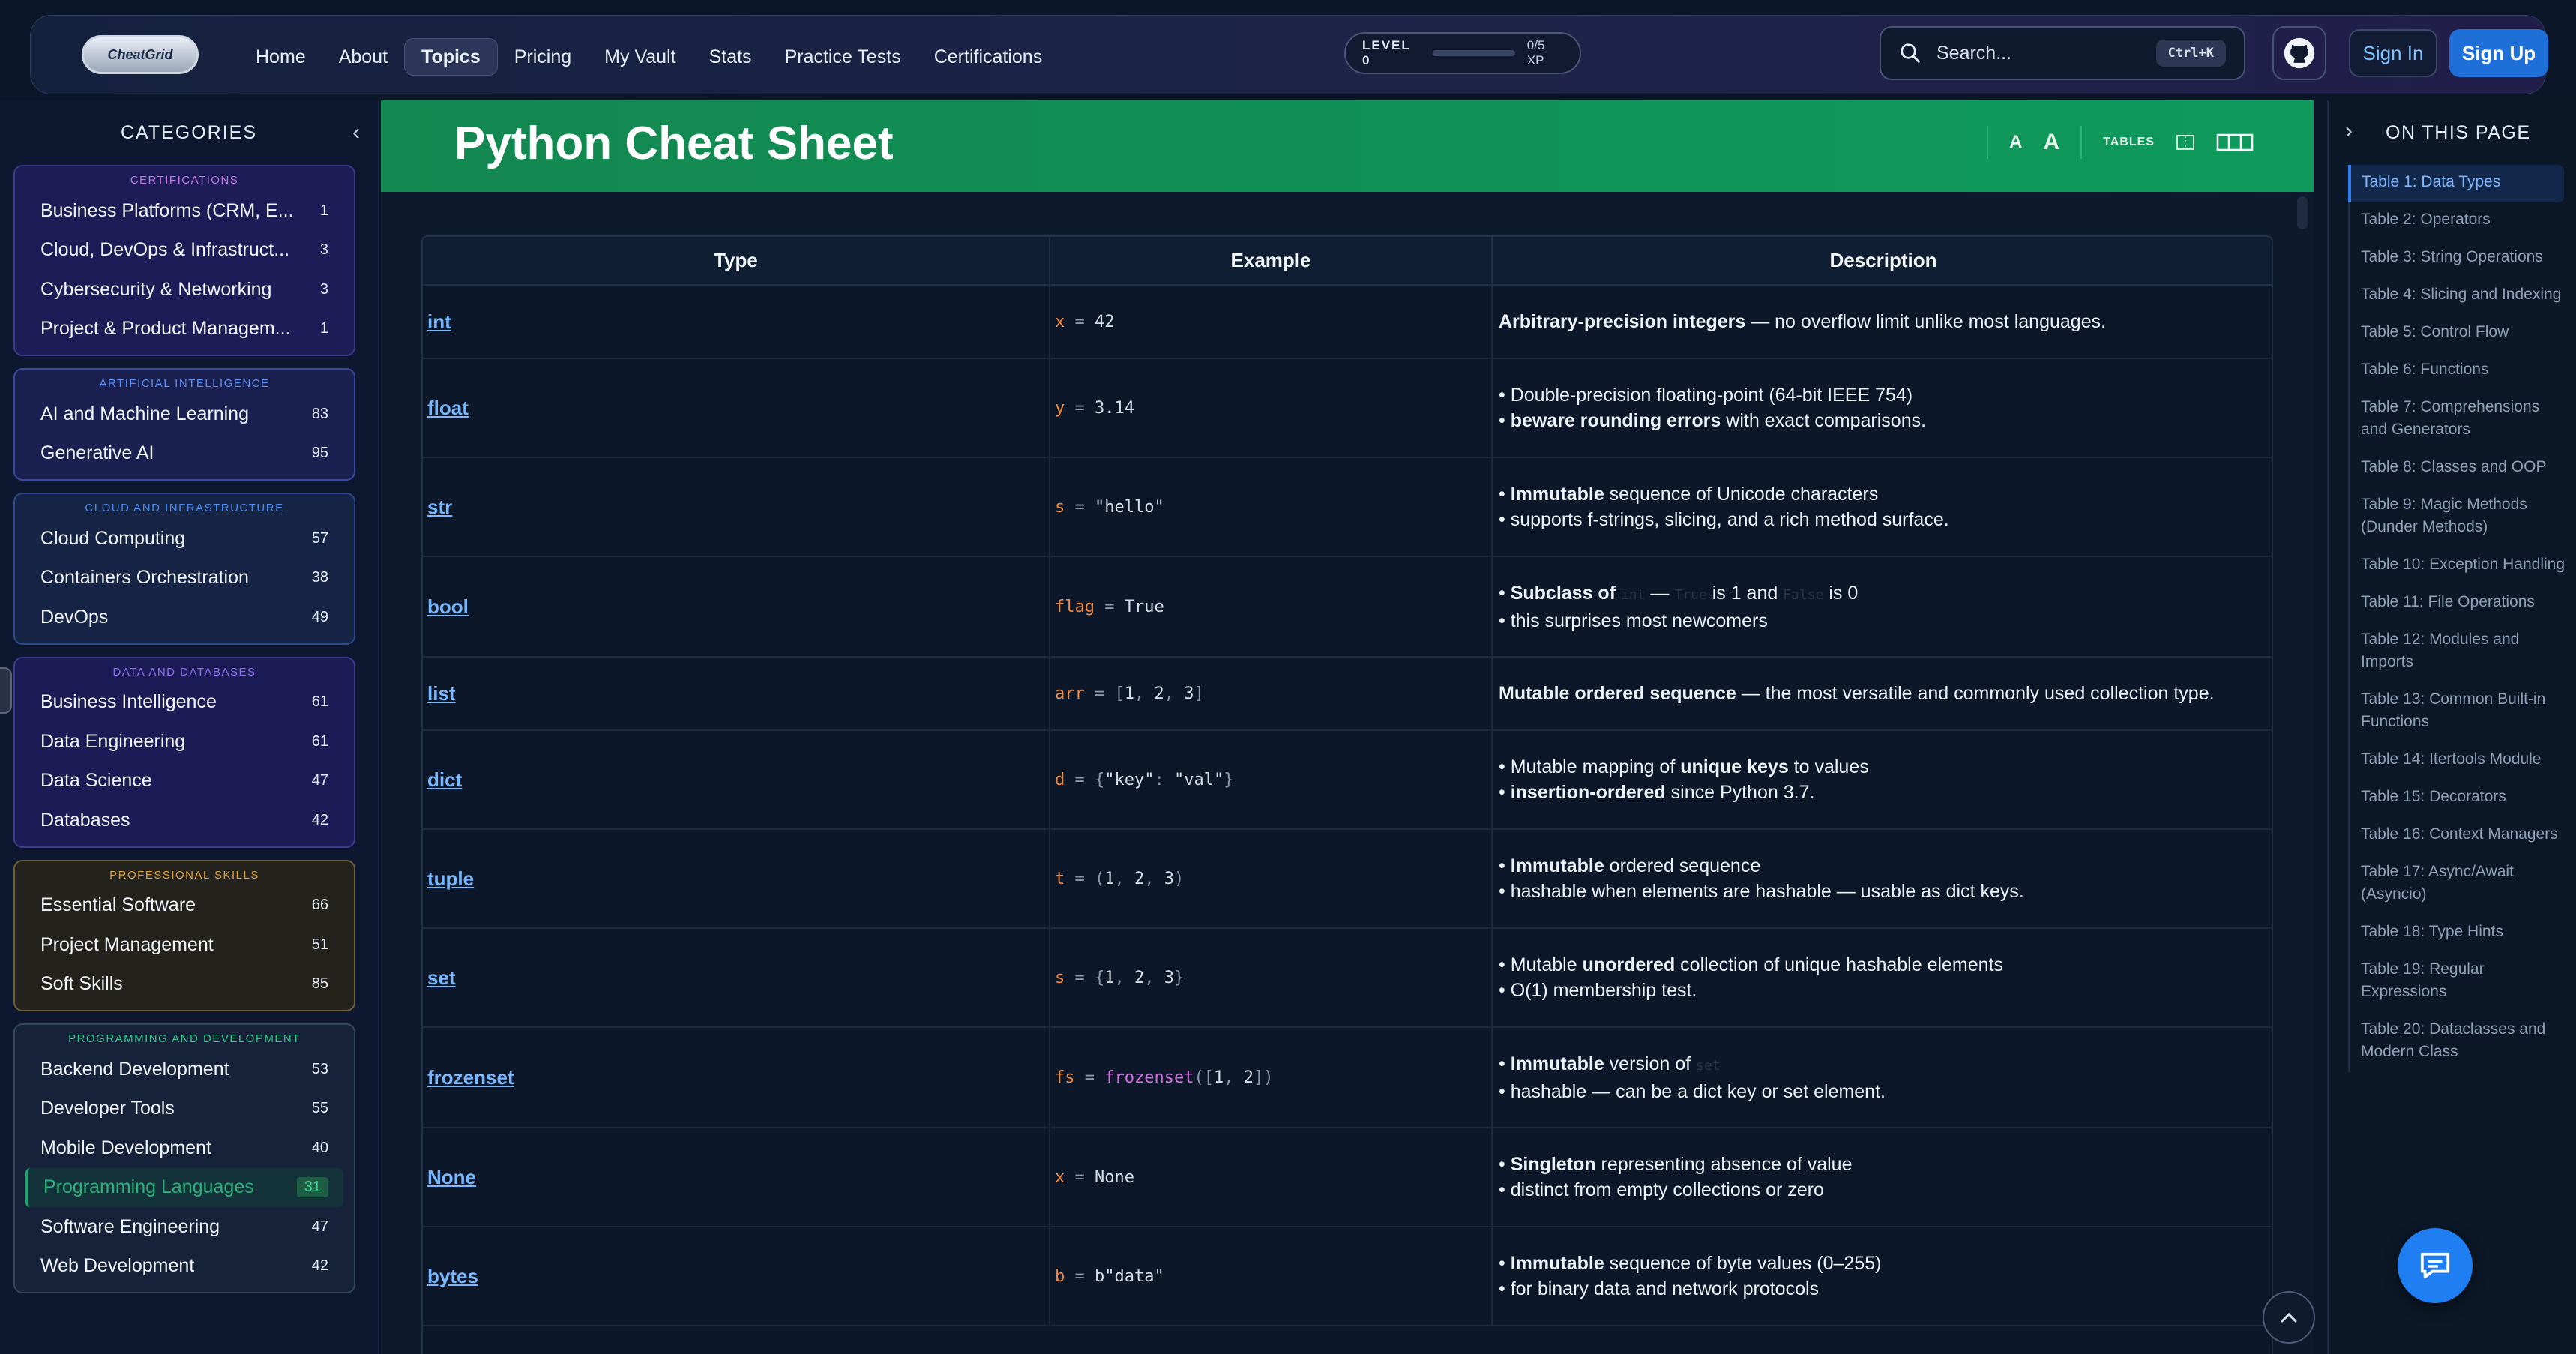 The height and width of the screenshot is (1354, 2576). What do you see at coordinates (1882, 261) in the screenshot?
I see `column-header-description: Description` at bounding box center [1882, 261].